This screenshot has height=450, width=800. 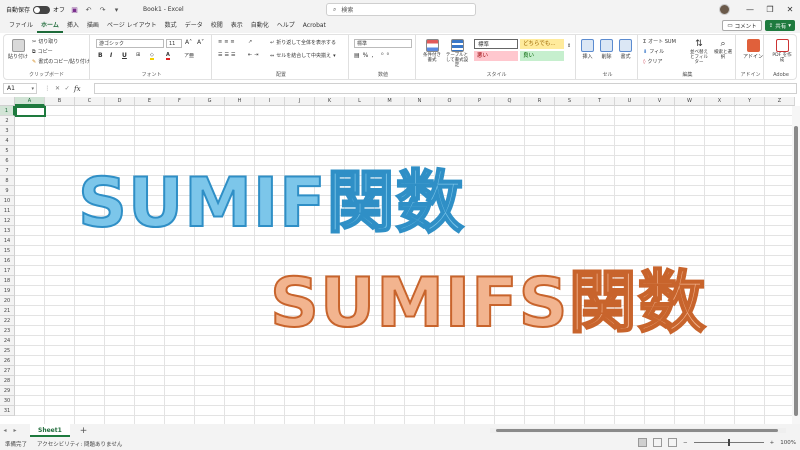 What do you see at coordinates (7, 121) in the screenshot?
I see `row-header: 2` at bounding box center [7, 121].